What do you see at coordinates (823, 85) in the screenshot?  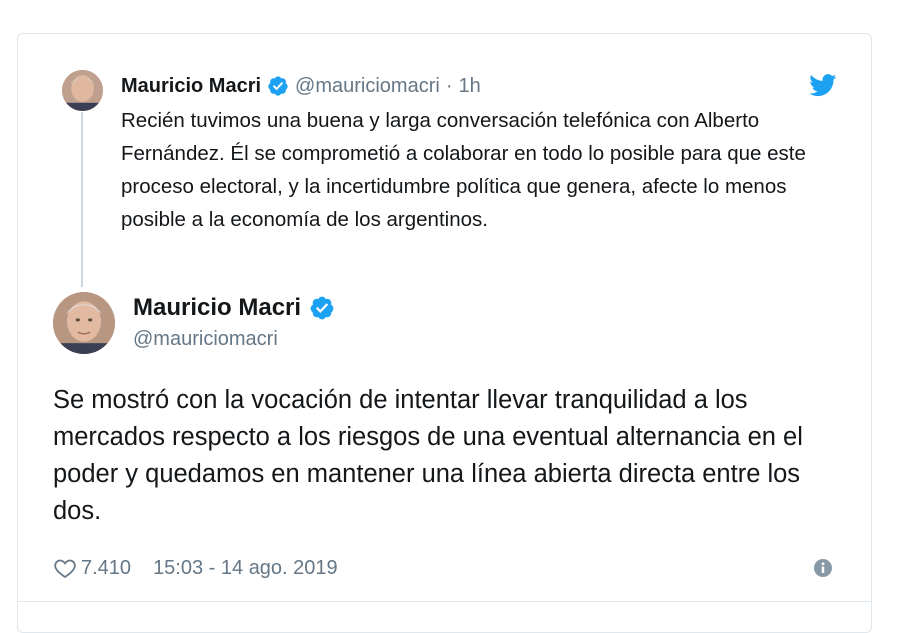 I see `twitter-bird-icon` at bounding box center [823, 85].